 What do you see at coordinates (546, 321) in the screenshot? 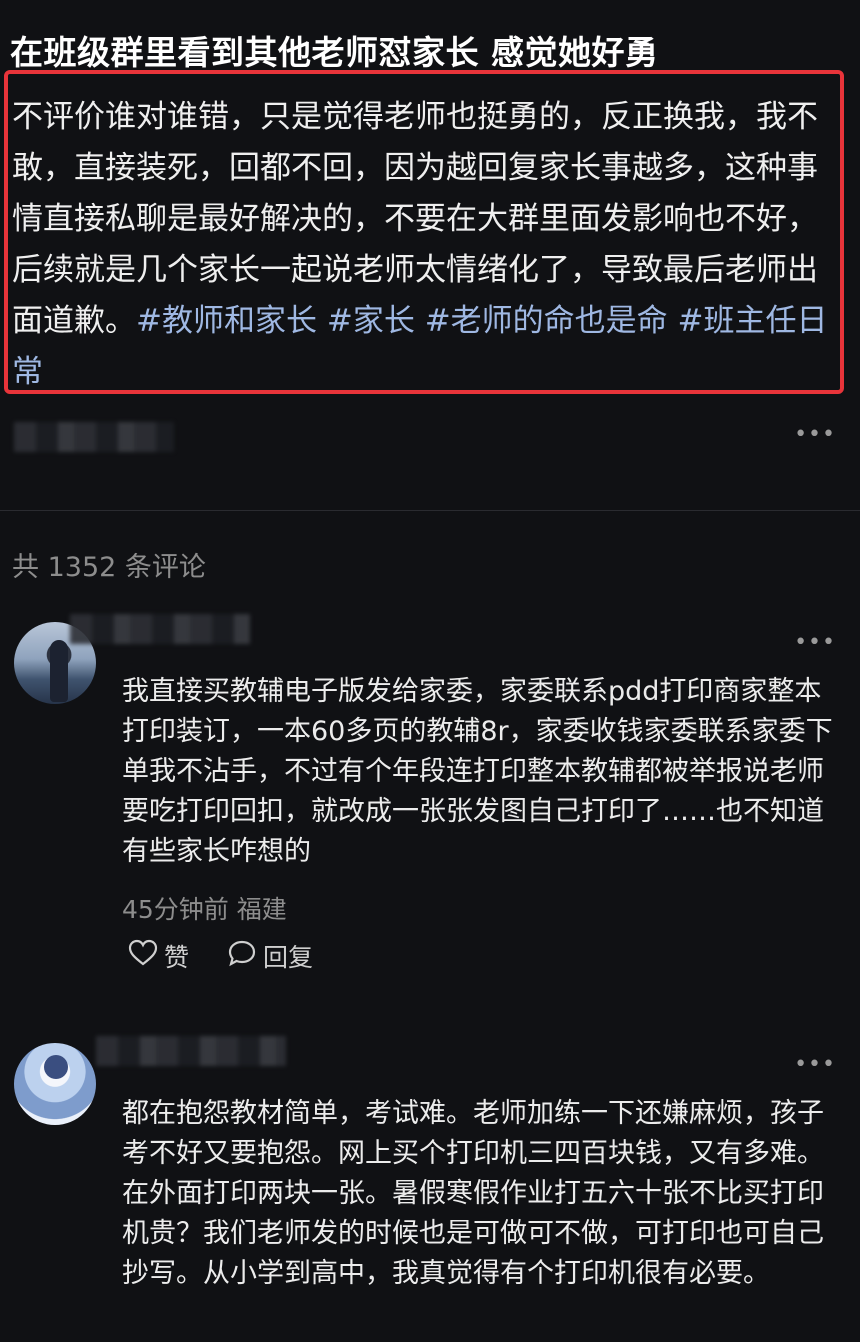
I see `hashtag: #老师的命也是命` at bounding box center [546, 321].